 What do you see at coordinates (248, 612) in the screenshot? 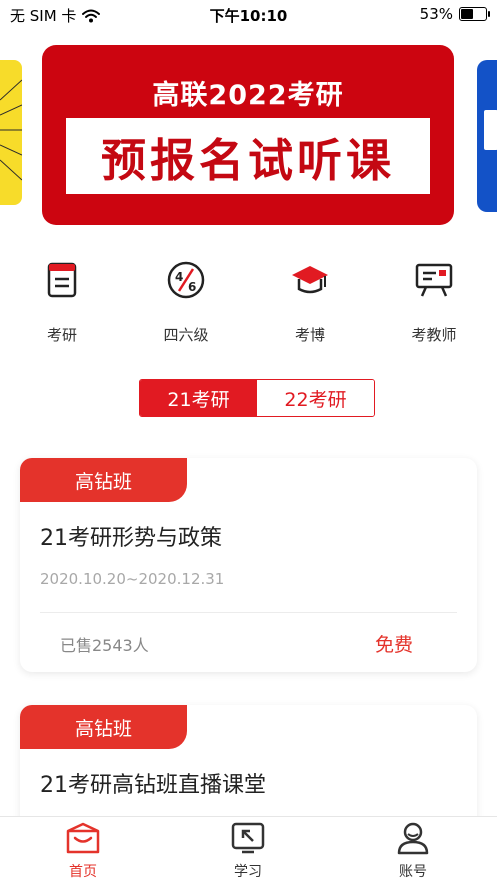
I see `card-divider` at bounding box center [248, 612].